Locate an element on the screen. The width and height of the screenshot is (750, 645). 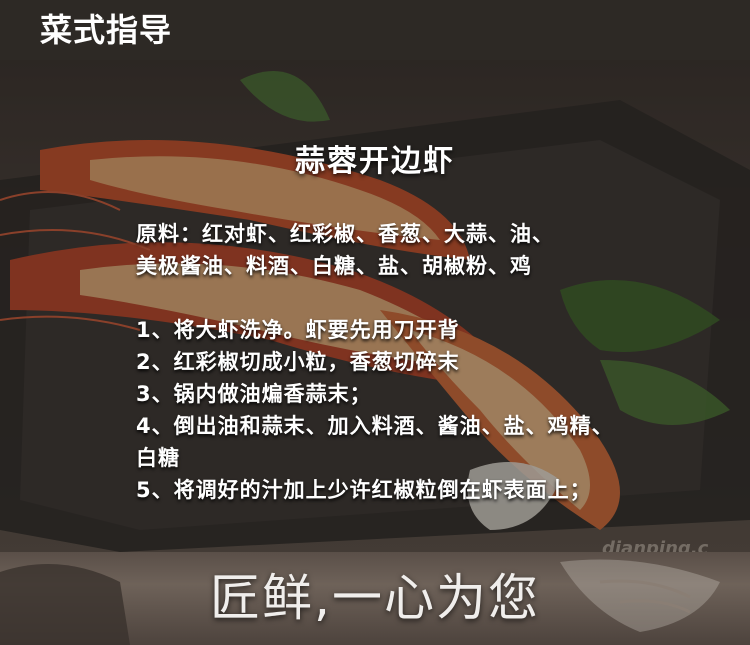
step-item: 5、将调好的汁加上少许红椒粒倒在虾表面上； is located at coordinates (364, 490).